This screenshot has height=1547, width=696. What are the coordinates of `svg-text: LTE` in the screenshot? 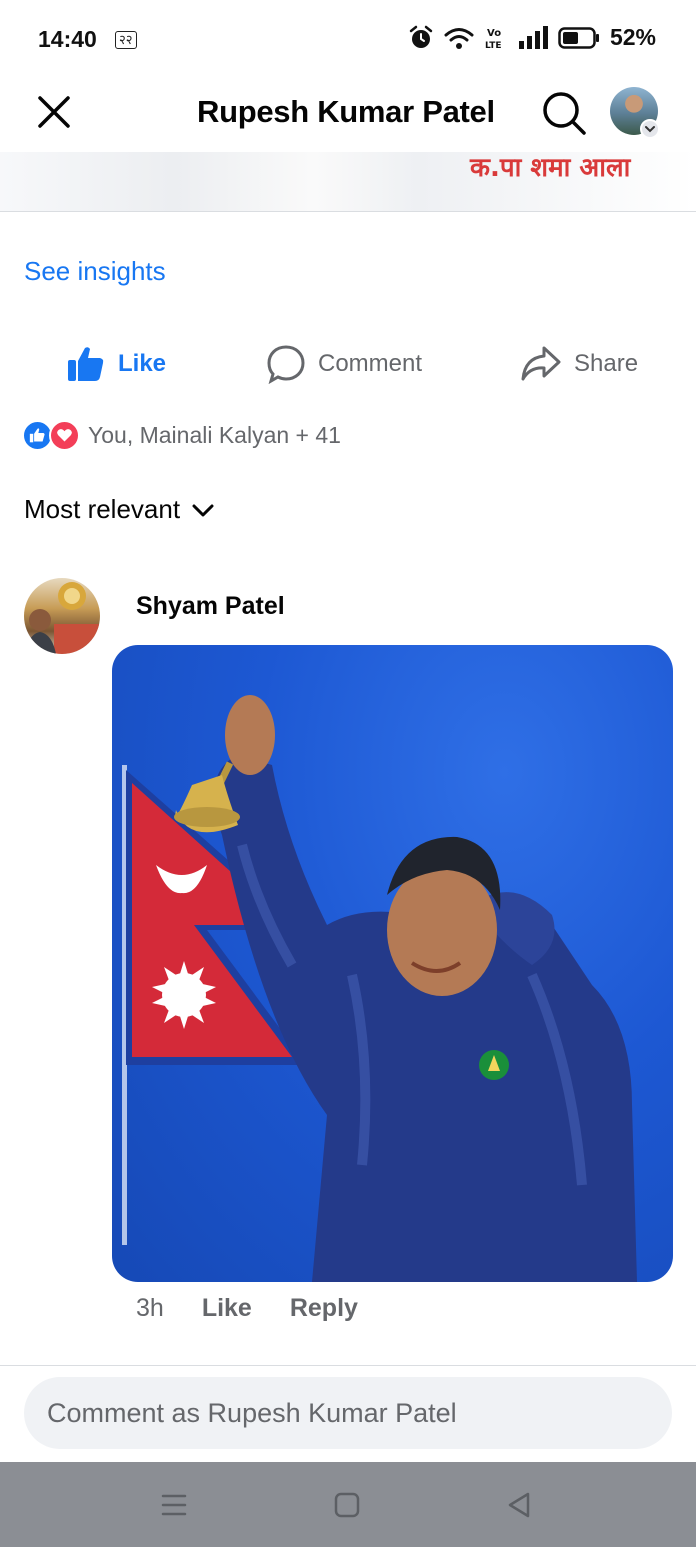 It's located at (493, 46).